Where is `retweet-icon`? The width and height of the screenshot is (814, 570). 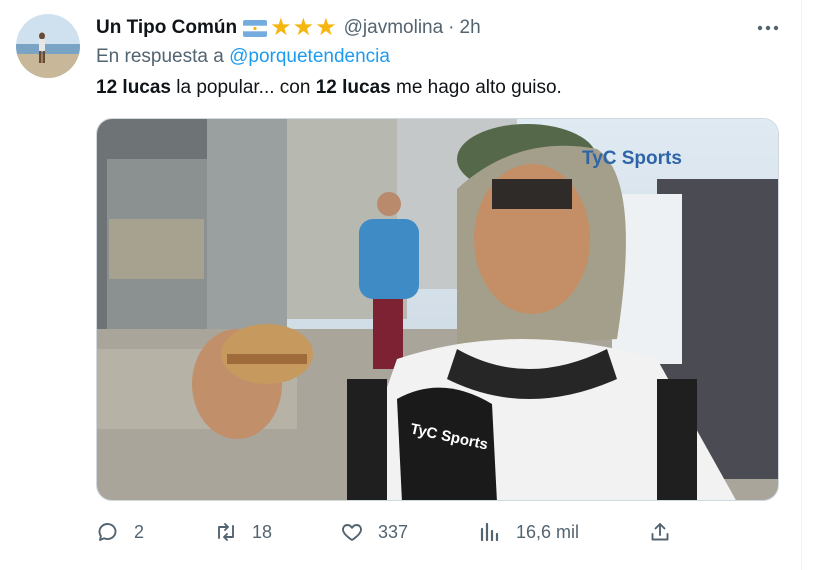
retweet-icon is located at coordinates (226, 532).